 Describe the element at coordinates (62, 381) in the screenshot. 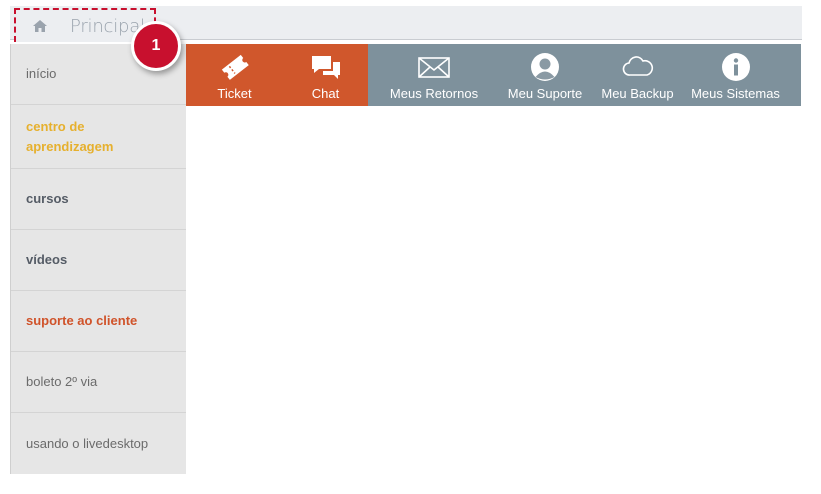

I see `sidebar-item-label: boleto 2º via` at that location.